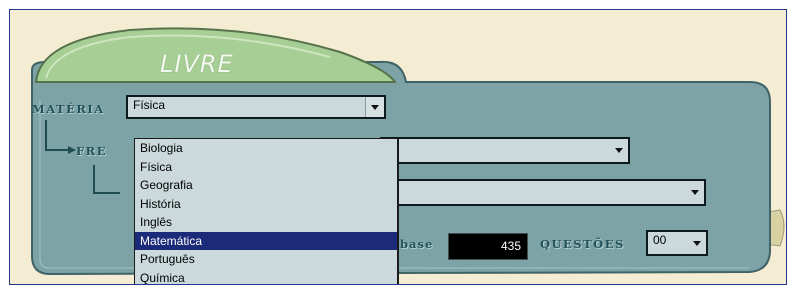 The image size is (789, 286). I want to click on option-quimica: Química, so click(266, 277).